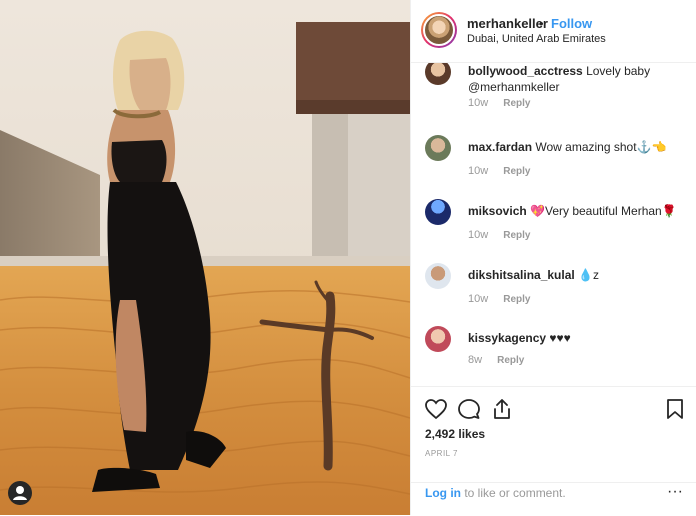  I want to click on user-tag-icon, so click(20, 493).